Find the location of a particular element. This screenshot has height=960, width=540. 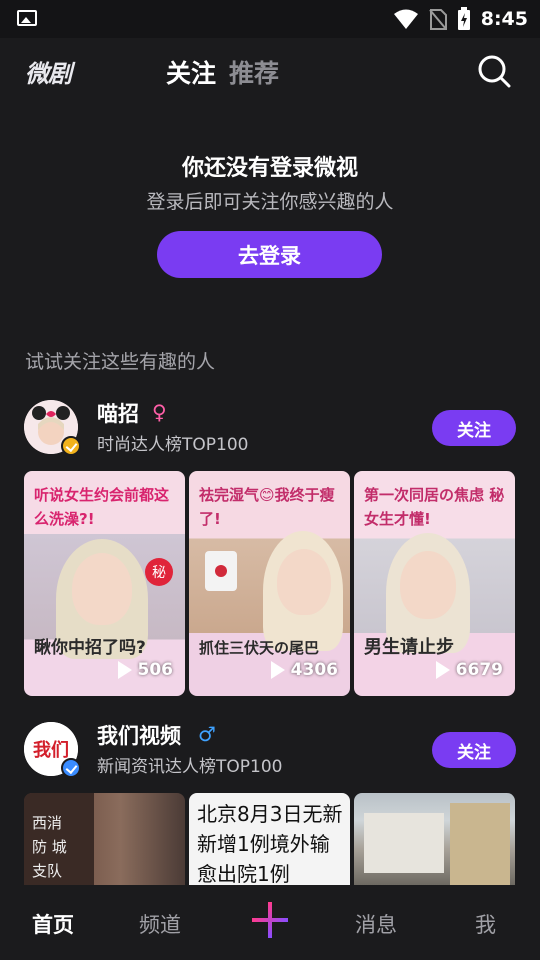

gallery-notification-icon is located at coordinates (27, 18).